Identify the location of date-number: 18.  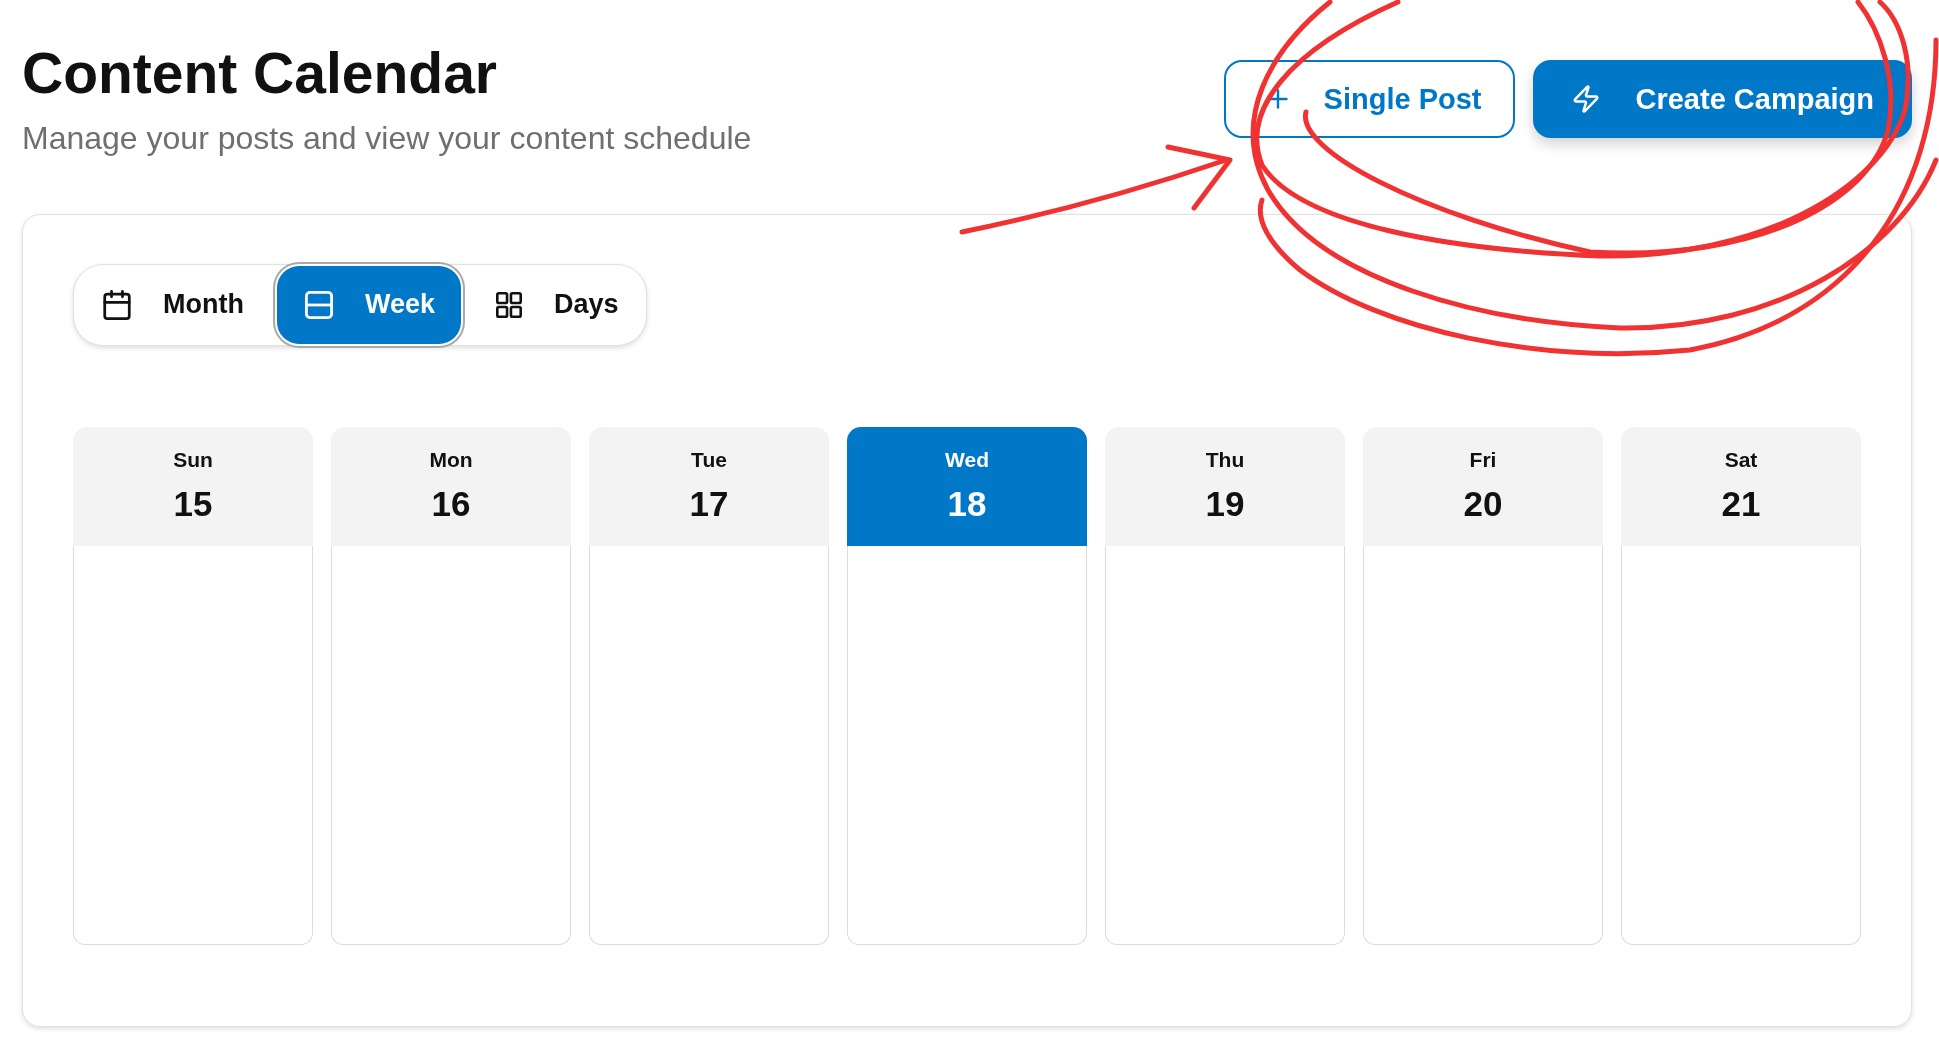
(967, 503).